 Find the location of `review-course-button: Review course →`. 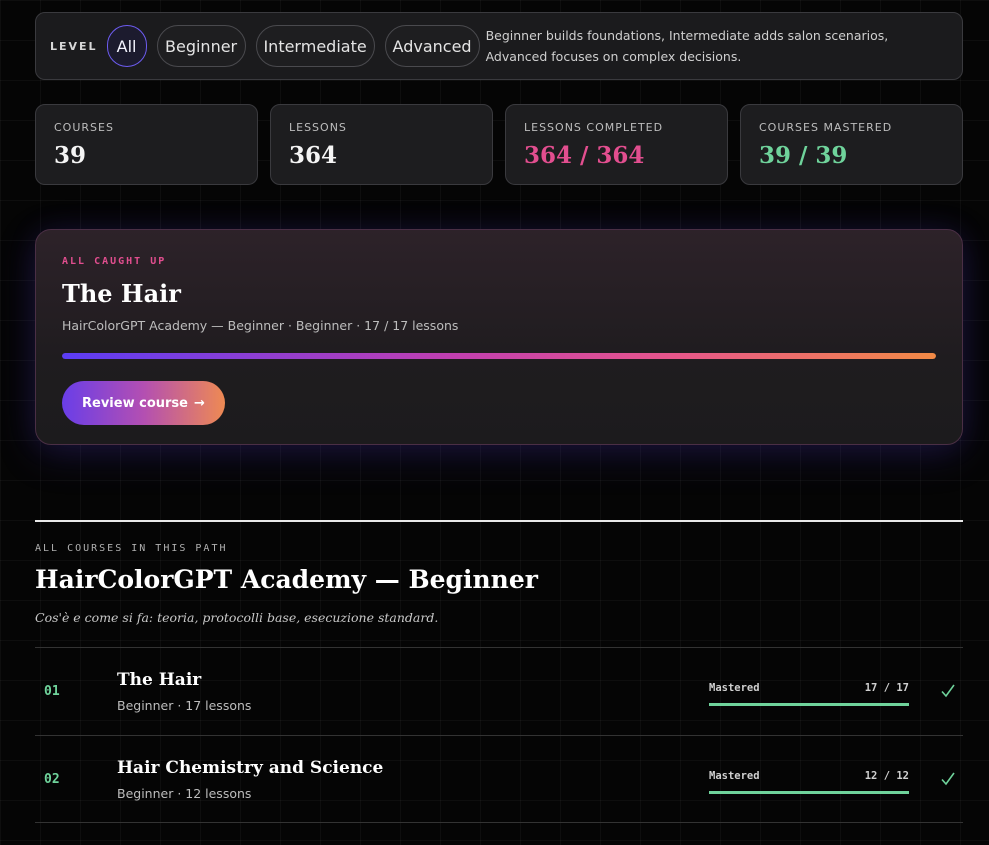

review-course-button: Review course → is located at coordinates (143, 403).